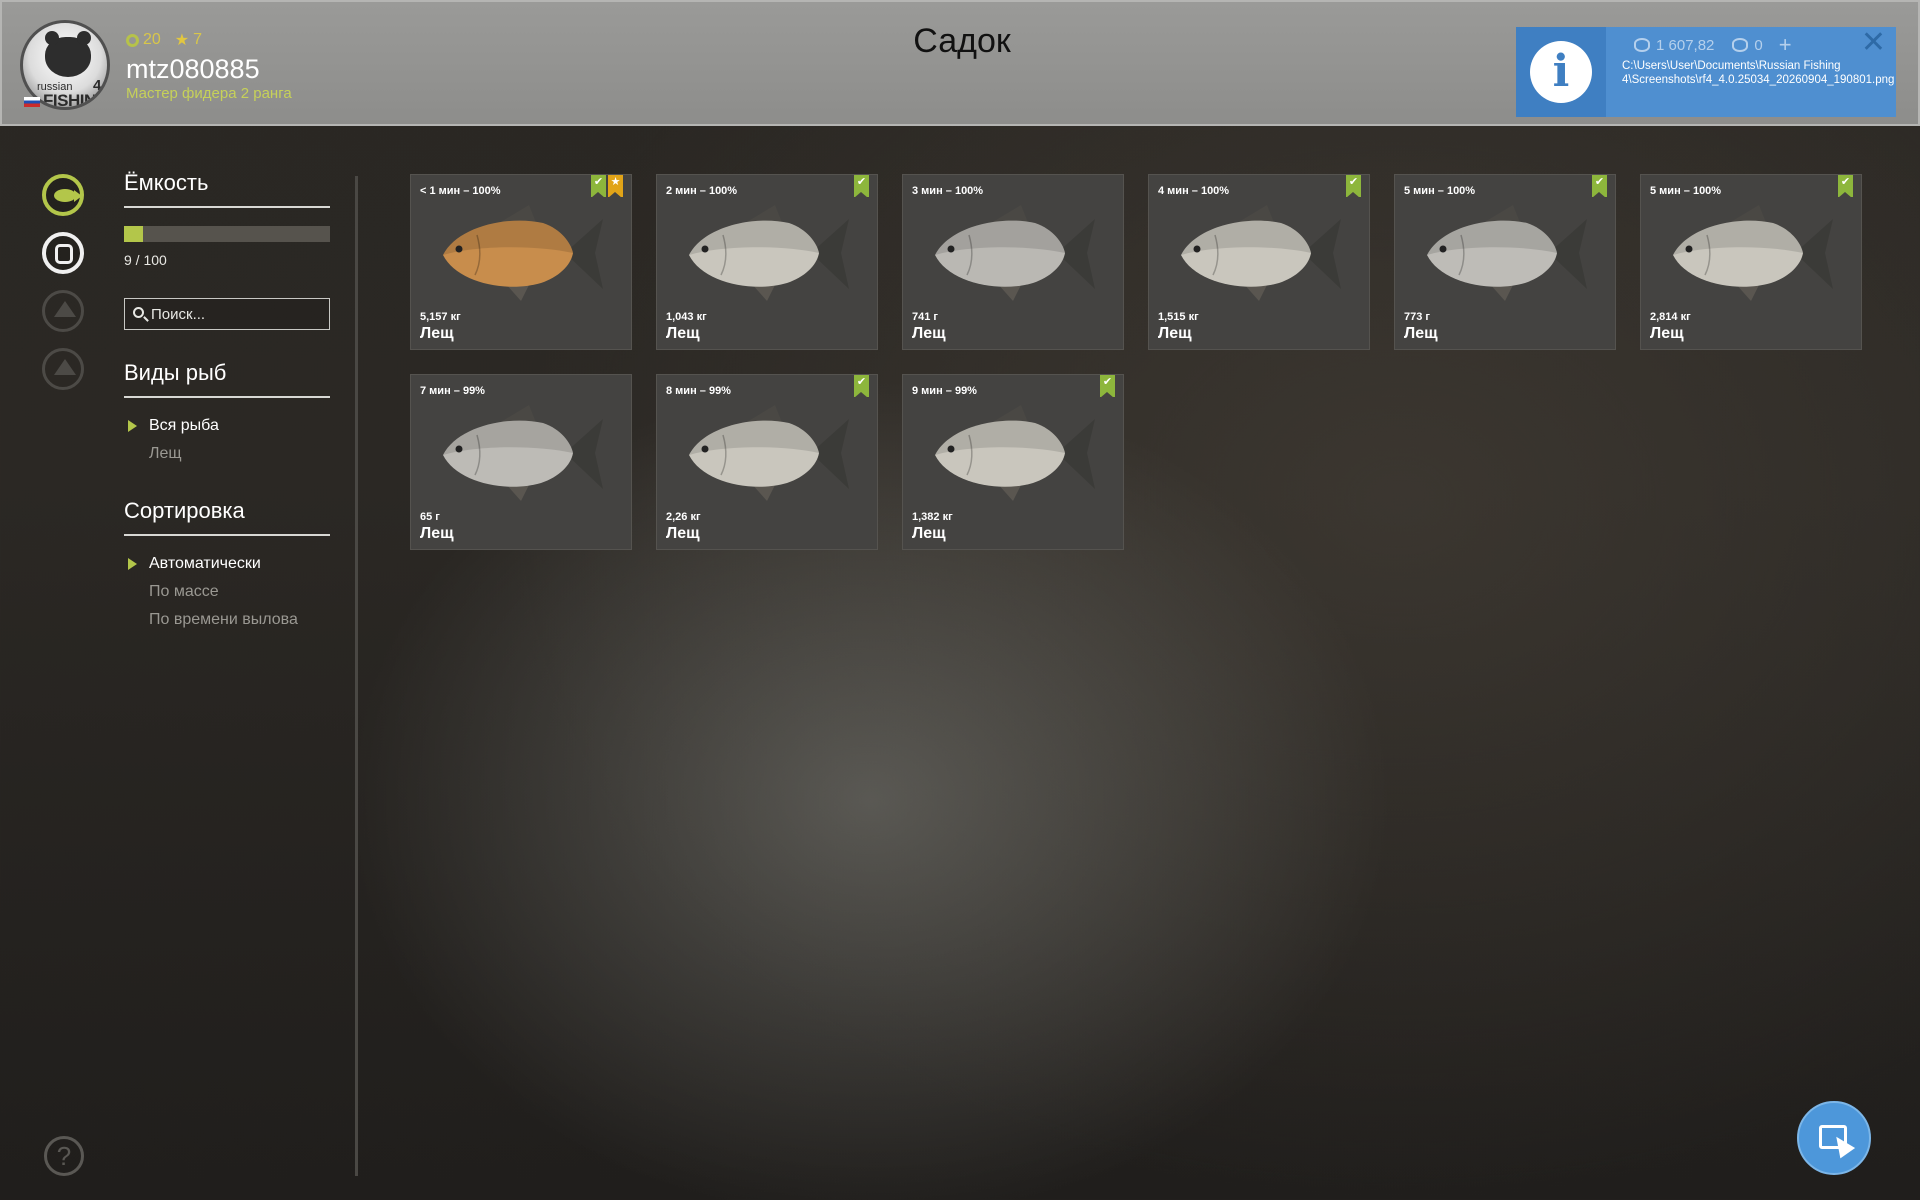  I want to click on species-option: Лещ, so click(227, 454).